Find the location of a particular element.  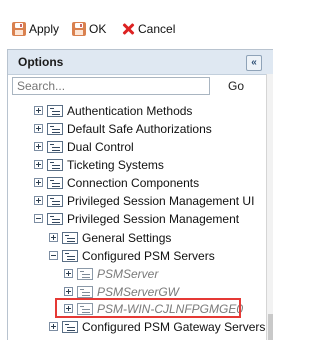

tree-item-psm: Privileged Session Management is located at coordinates (136, 218).